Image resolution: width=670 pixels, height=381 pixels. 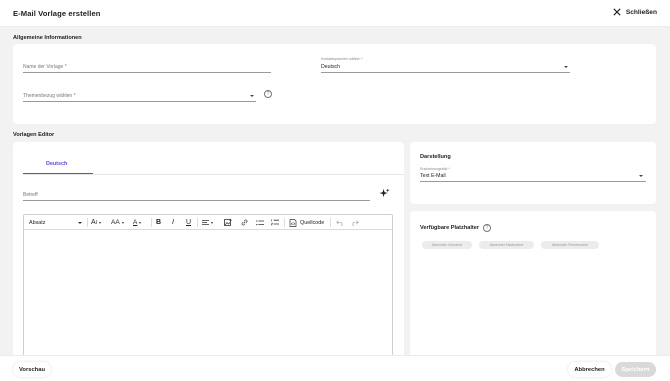 I want to click on numbered-list-button, so click(x=275, y=222).